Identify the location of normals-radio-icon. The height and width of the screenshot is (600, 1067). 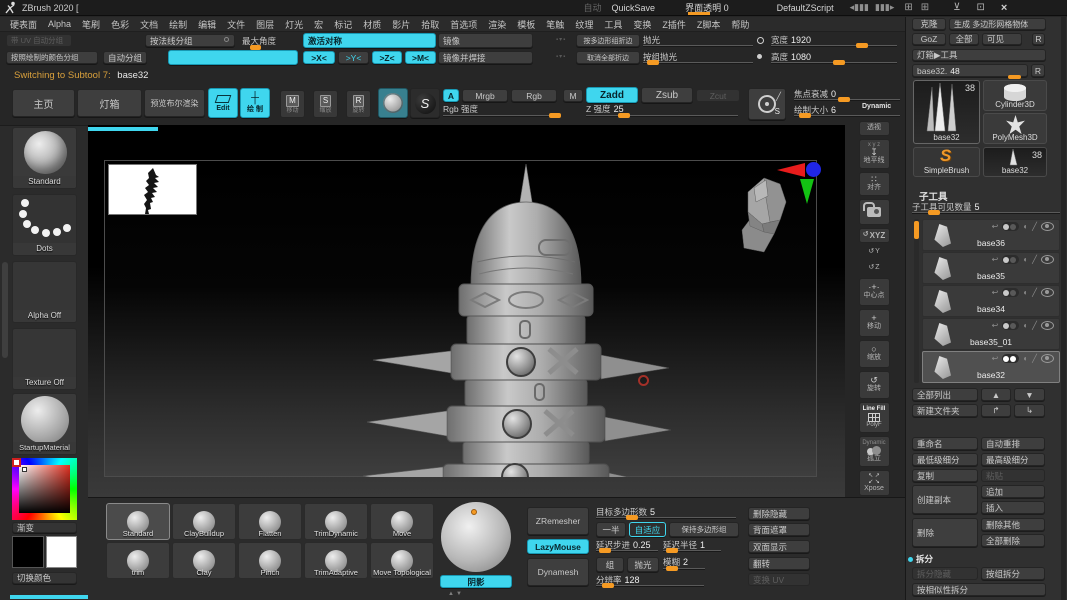
(226, 39).